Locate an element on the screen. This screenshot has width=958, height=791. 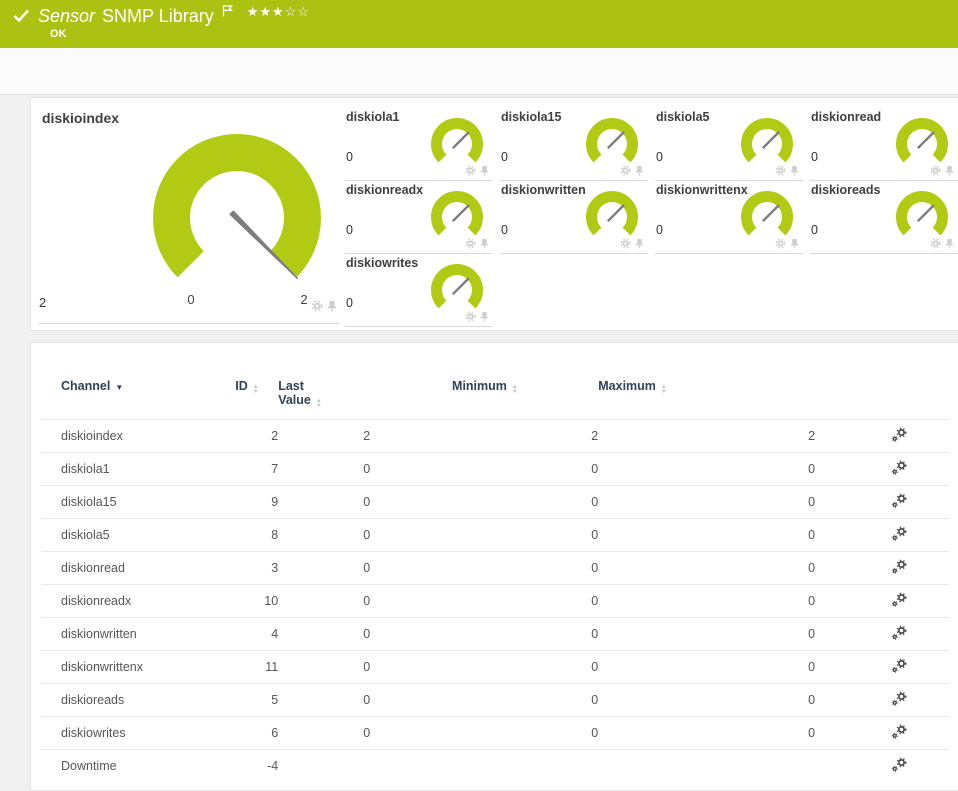
gauge-cell-name: diskionwrittenx is located at coordinates (702, 190).